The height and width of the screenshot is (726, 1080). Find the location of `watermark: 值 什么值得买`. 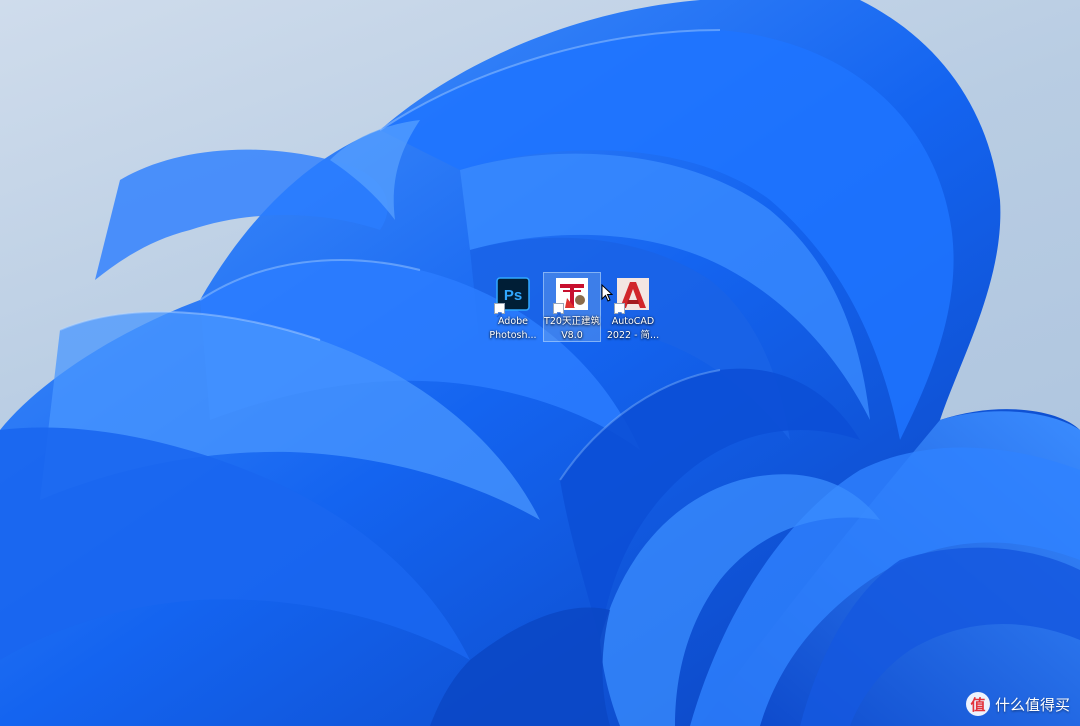

watermark: 值 什么值得买 is located at coordinates (1017, 704).